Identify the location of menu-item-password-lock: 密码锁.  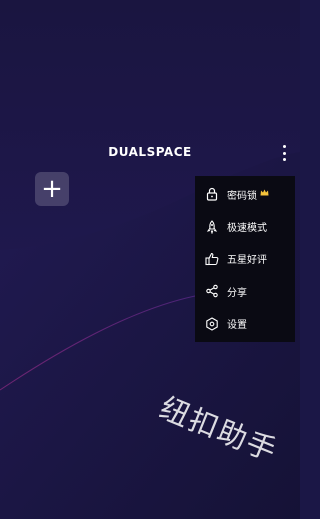
(245, 194).